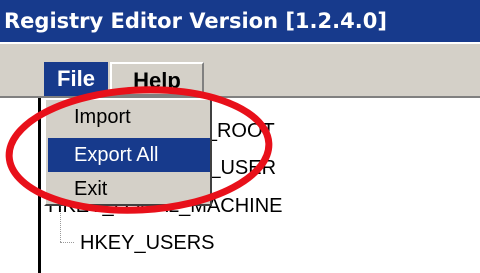 This screenshot has height=273, width=480. What do you see at coordinates (129, 155) in the screenshot?
I see `menu-item-export-all: Export All` at bounding box center [129, 155].